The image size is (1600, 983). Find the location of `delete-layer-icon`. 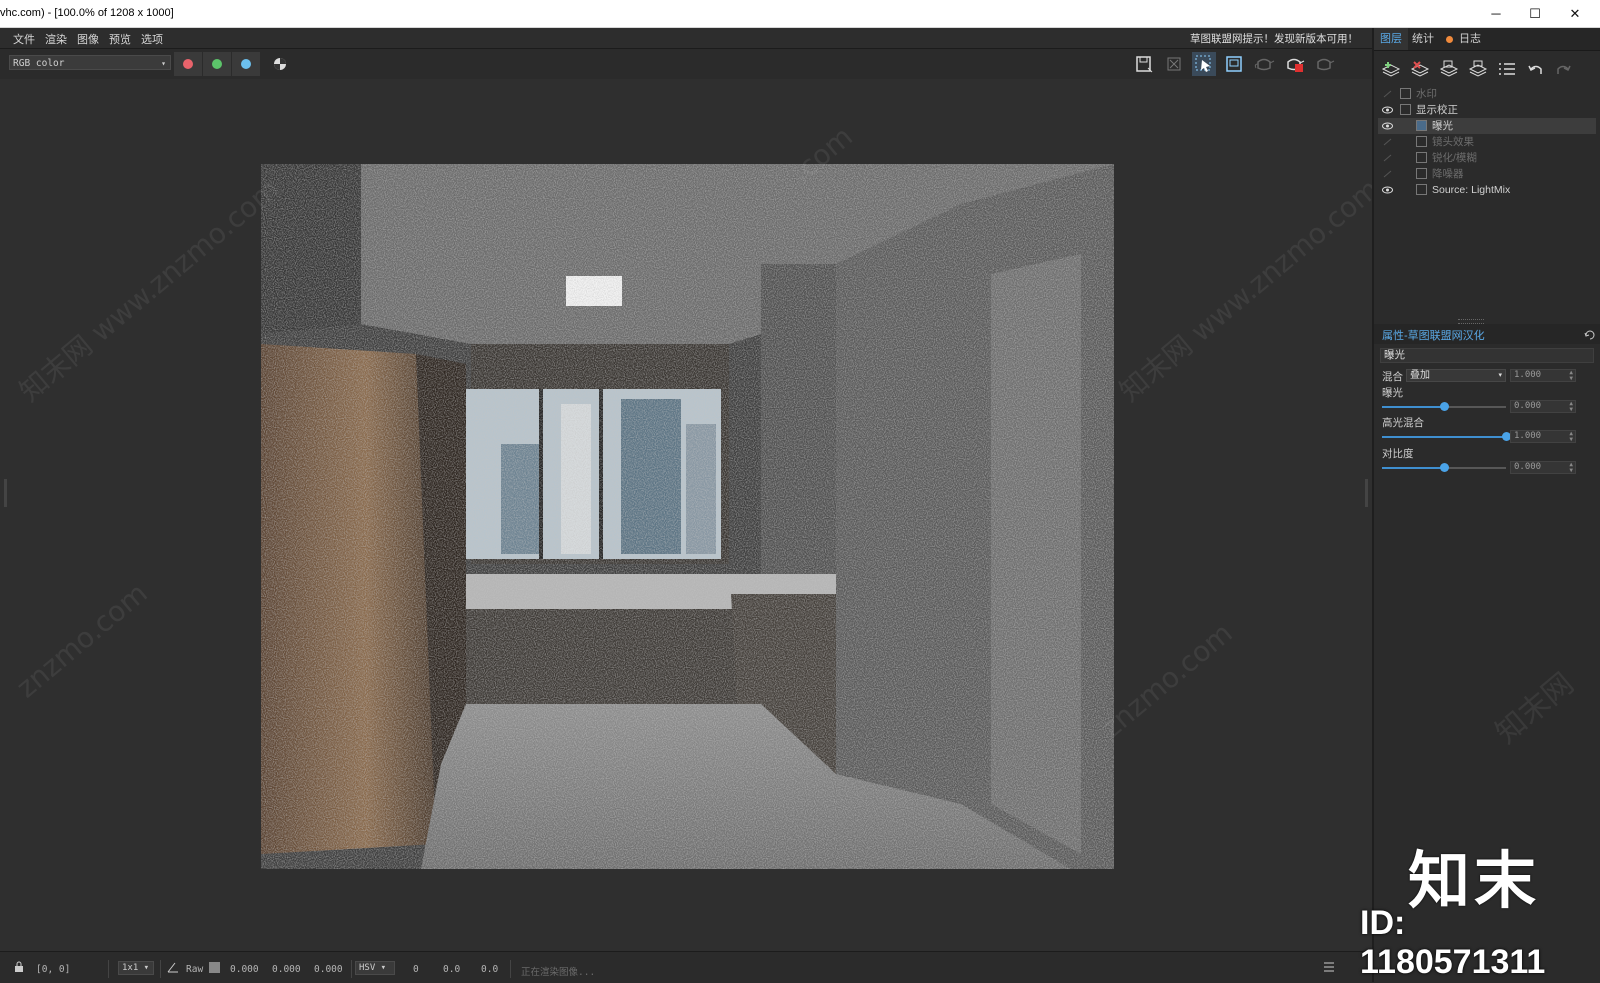

delete-layer-icon is located at coordinates (1420, 69).